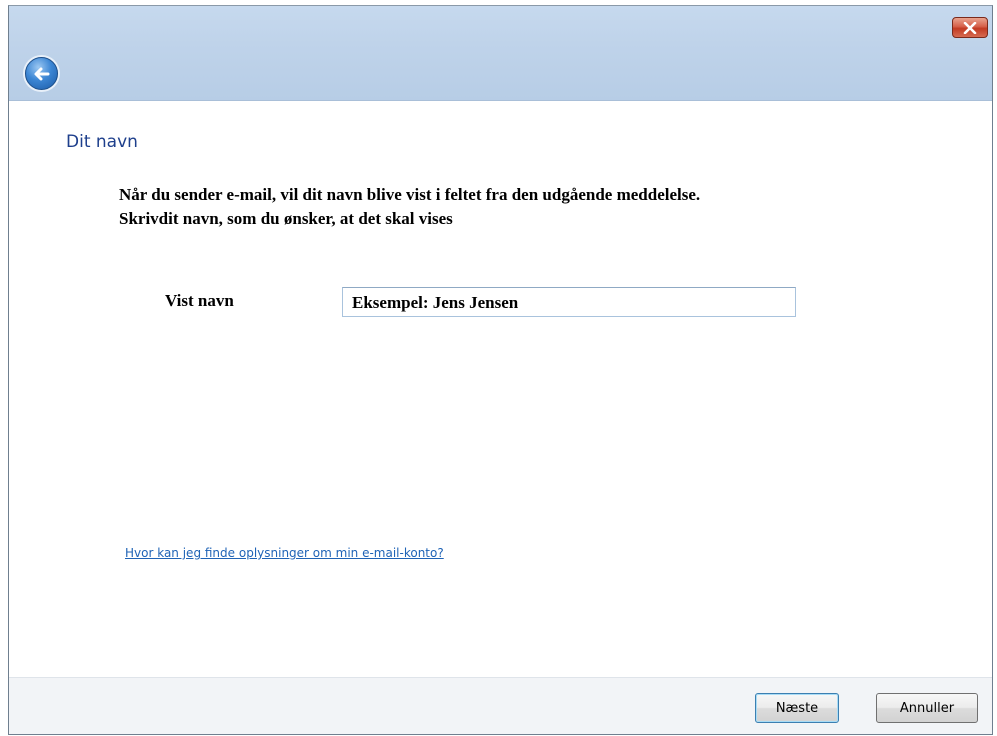 Image resolution: width=997 pixels, height=736 pixels. What do you see at coordinates (927, 708) in the screenshot?
I see `cancel-button: Annuller` at bounding box center [927, 708].